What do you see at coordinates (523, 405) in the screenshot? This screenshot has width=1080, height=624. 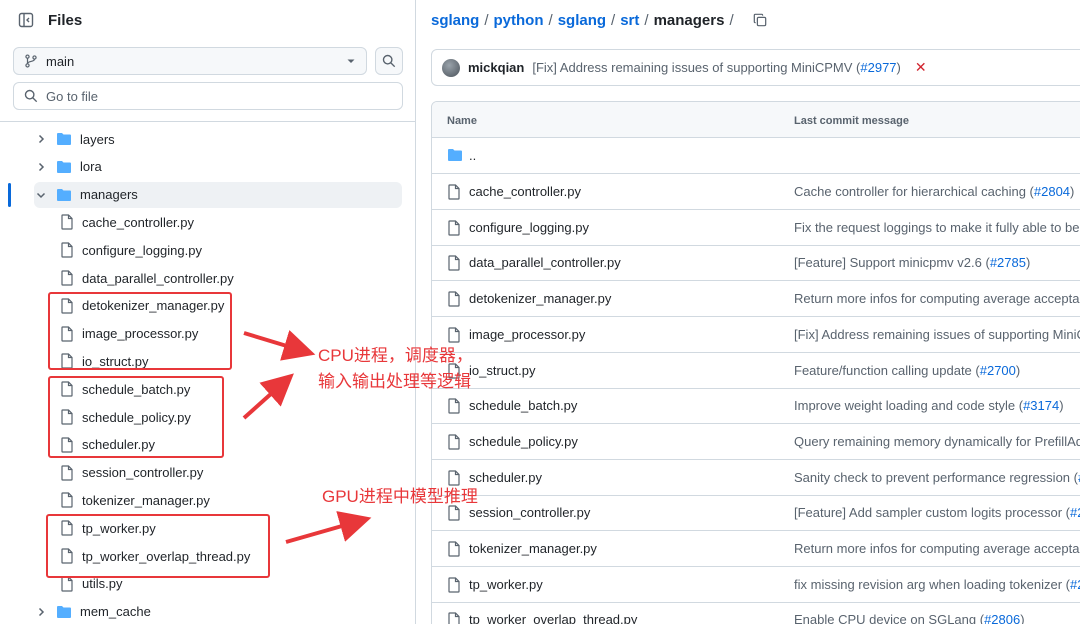 I see `file-name-link: schedule_batch.py` at bounding box center [523, 405].